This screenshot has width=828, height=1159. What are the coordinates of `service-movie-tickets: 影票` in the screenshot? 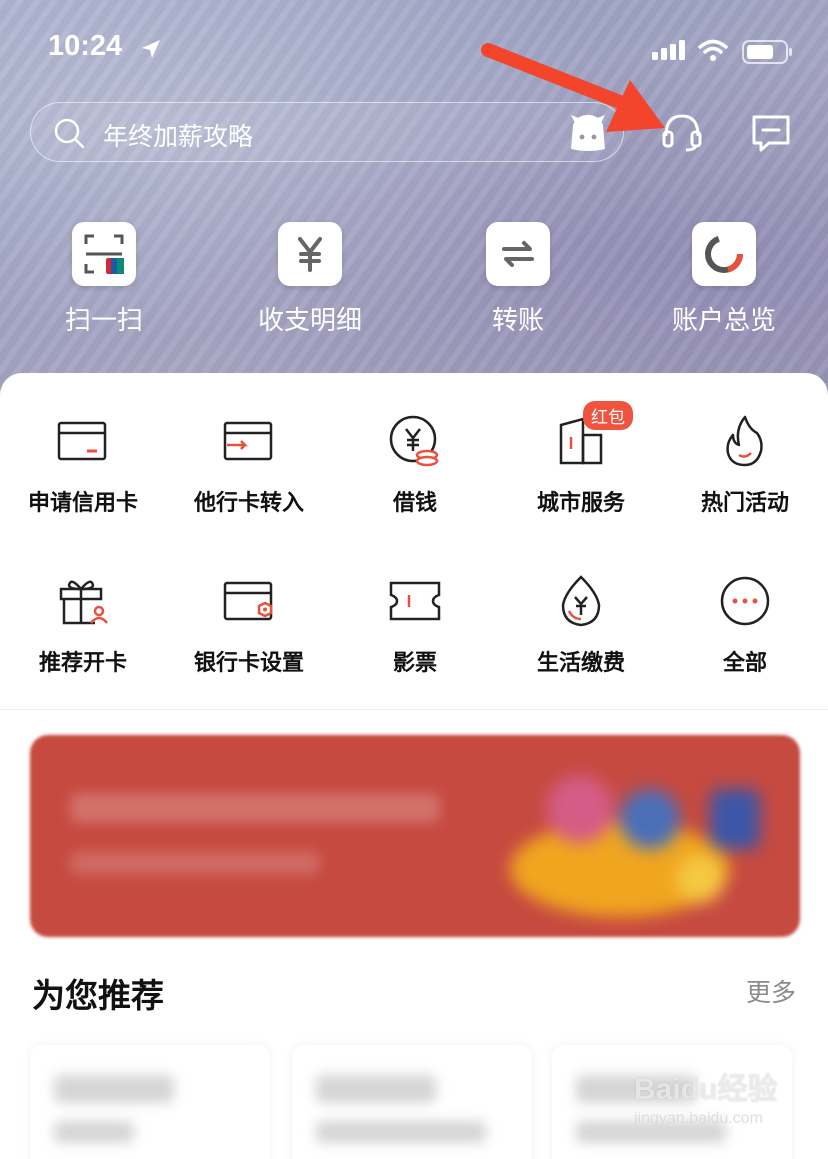 It's located at (415, 625).